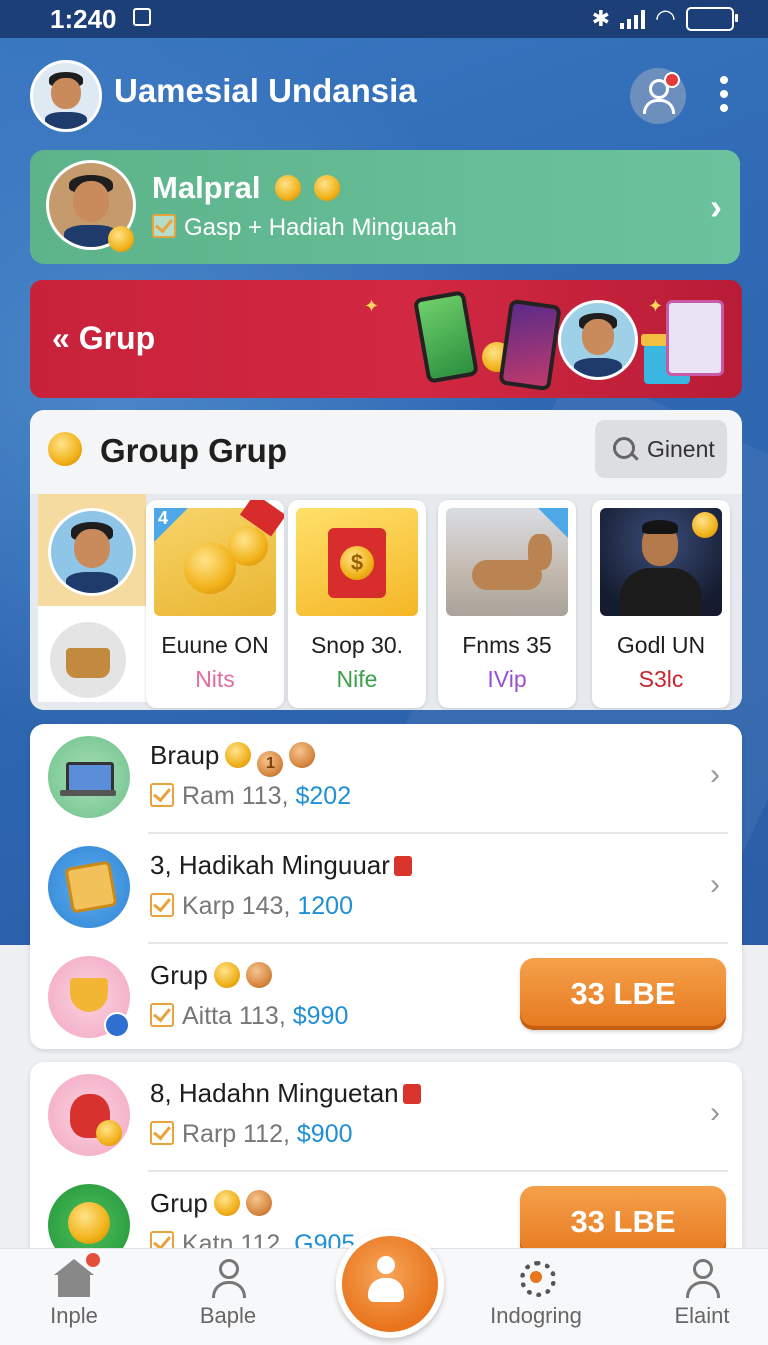 This screenshot has height=1345, width=768. What do you see at coordinates (65, 449) in the screenshot?
I see `coin-search-icon` at bounding box center [65, 449].